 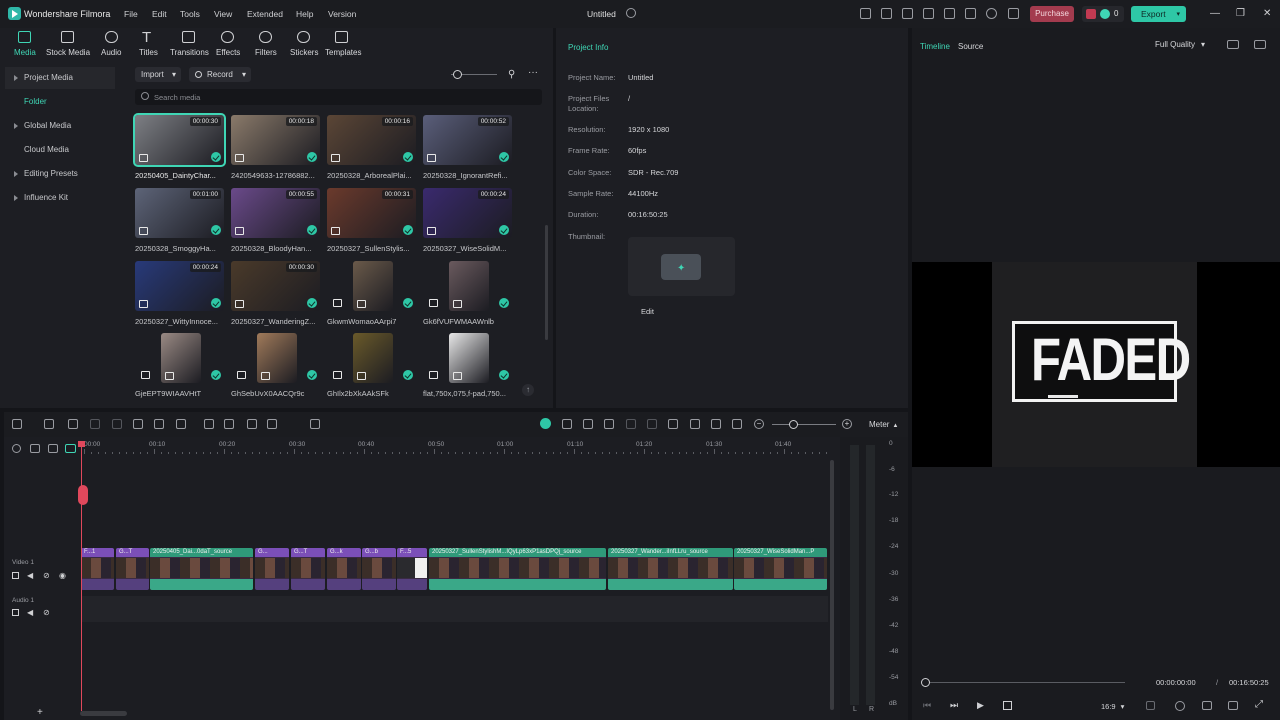 I want to click on minimize-icon: —, so click(x=1215, y=13).